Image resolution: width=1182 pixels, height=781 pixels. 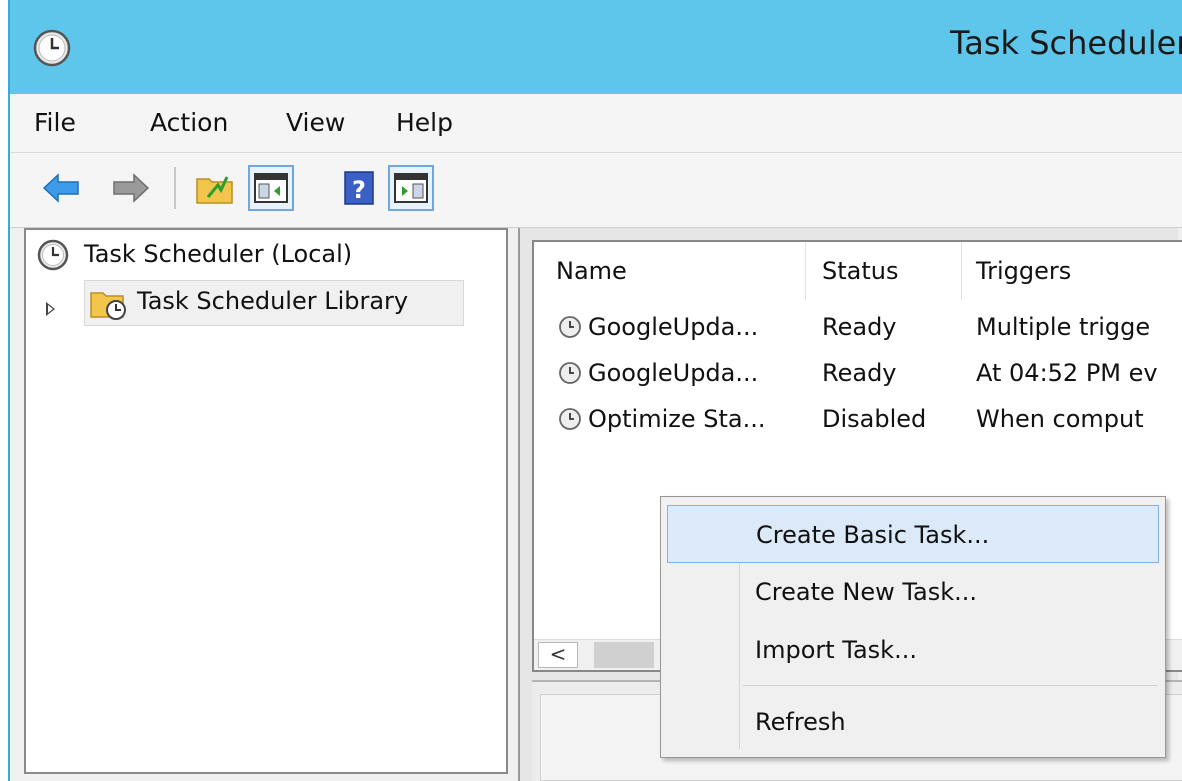 I want to click on table-row: Optimize Sta... Disabled When comput, so click(x=858, y=419).